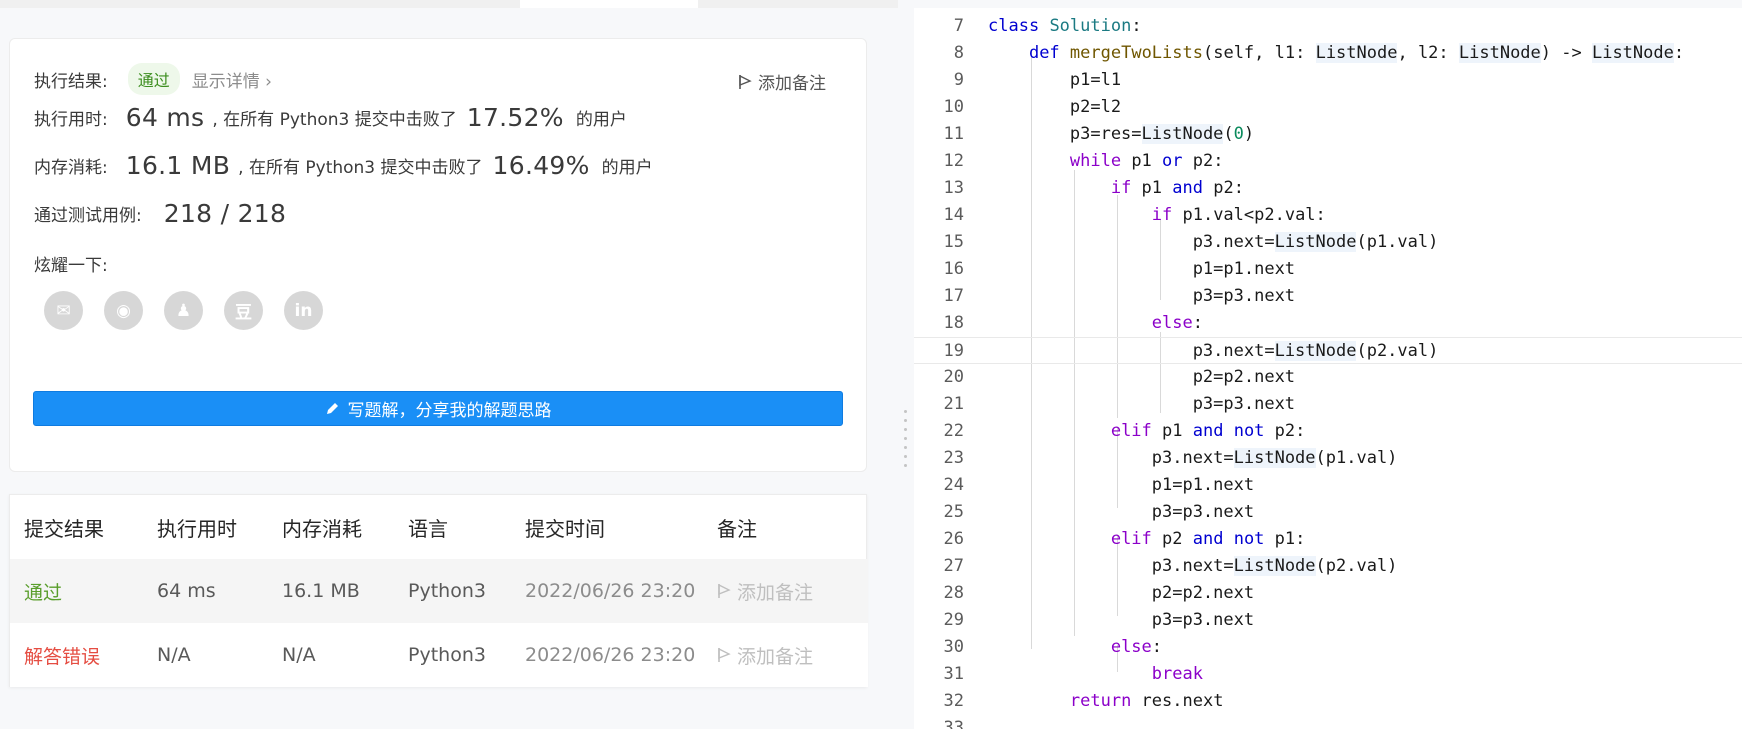  Describe the element at coordinates (71, 120) in the screenshot. I see `runtime-label: 执行用时:` at that location.